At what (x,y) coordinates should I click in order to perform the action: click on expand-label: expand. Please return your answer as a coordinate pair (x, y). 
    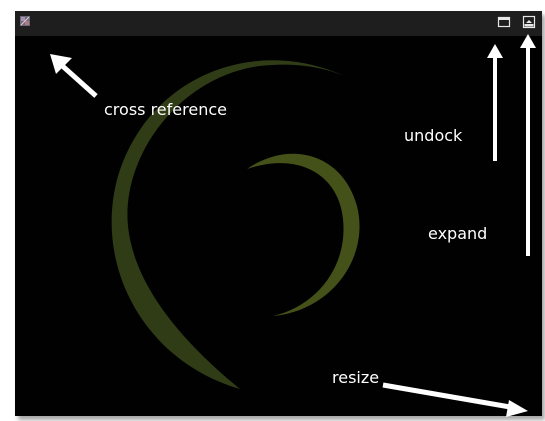
    Looking at the image, I should click on (458, 233).